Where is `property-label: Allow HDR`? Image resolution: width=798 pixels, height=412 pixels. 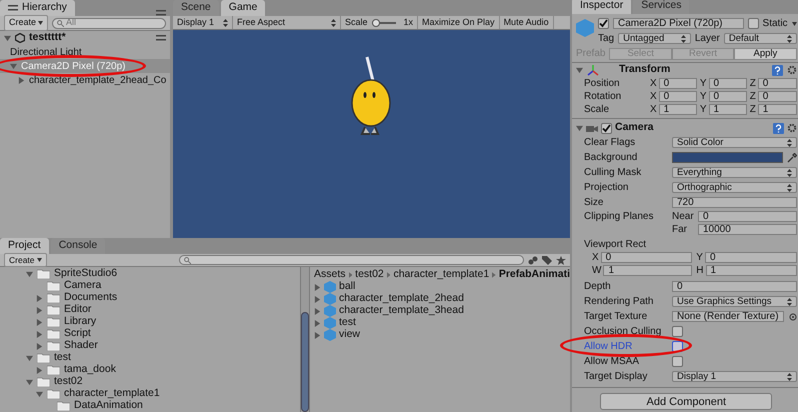
property-label: Allow HDR is located at coordinates (609, 347).